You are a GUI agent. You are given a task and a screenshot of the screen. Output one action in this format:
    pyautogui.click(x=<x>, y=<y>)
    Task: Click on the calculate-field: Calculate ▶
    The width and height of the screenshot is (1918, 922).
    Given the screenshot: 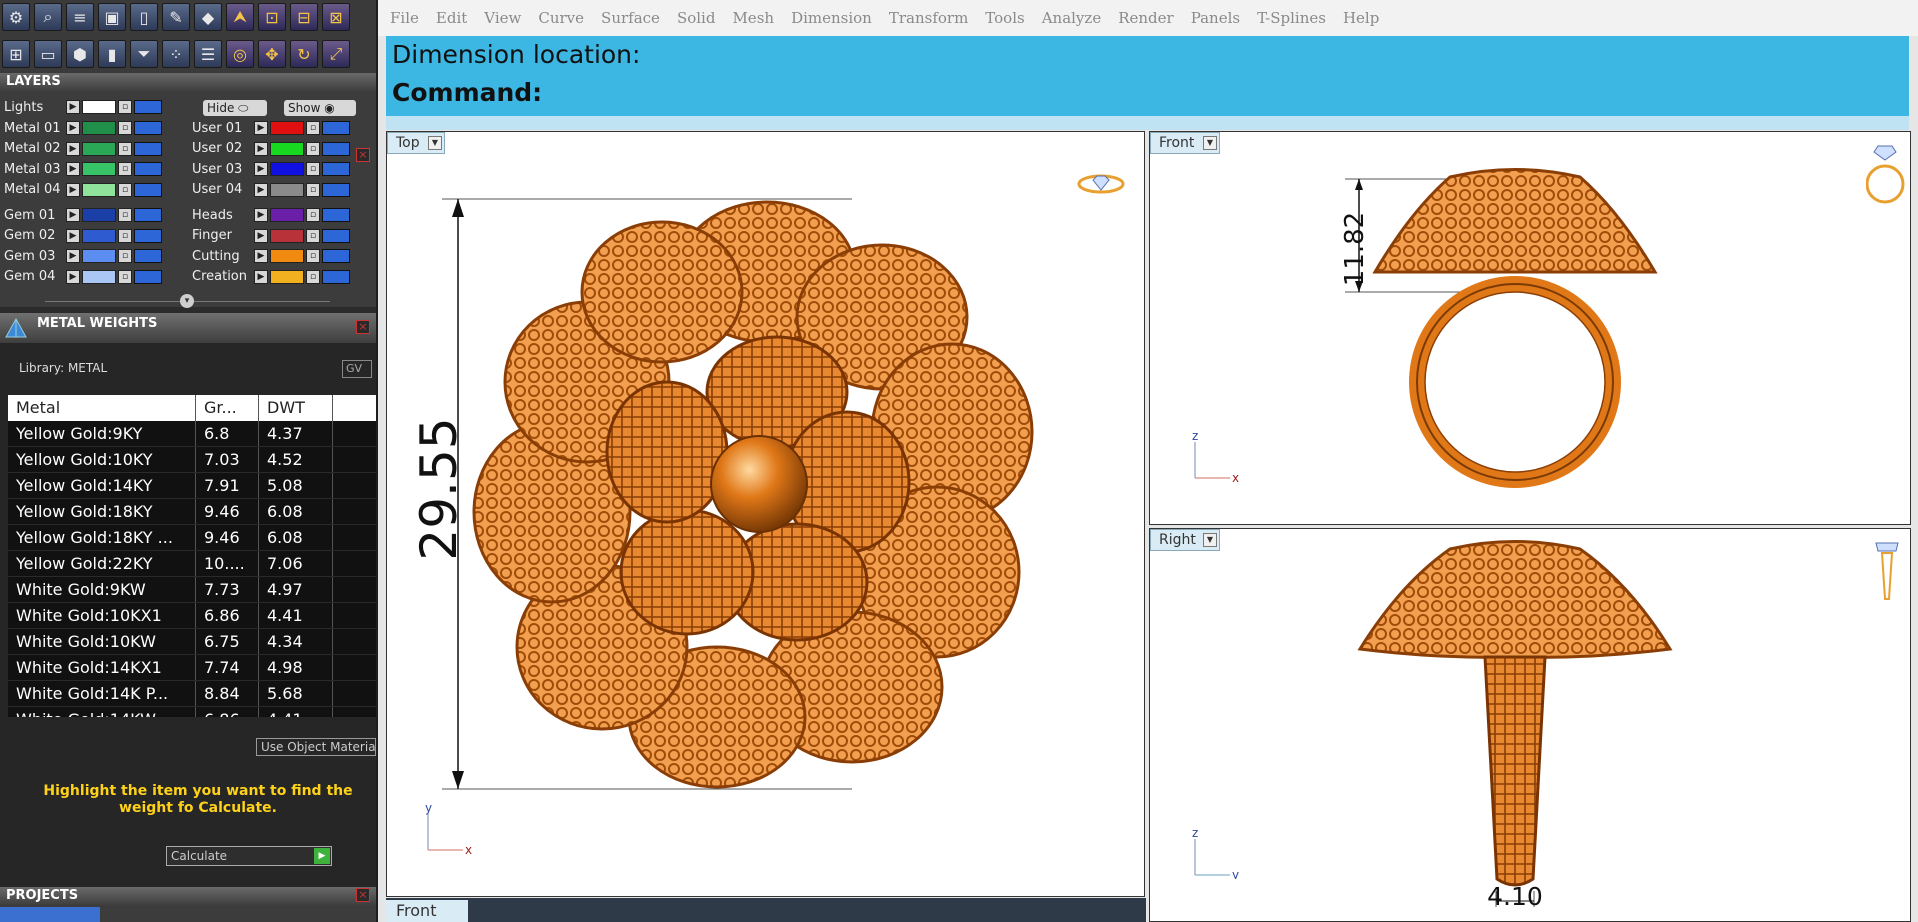 What is the action you would take?
    pyautogui.click(x=249, y=856)
    